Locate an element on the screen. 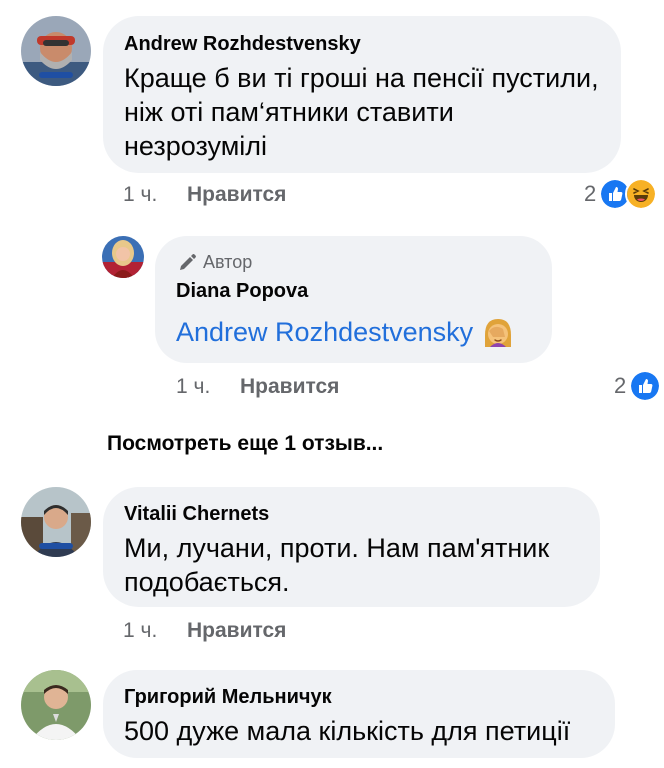 The width and height of the screenshot is (664, 768). pencil-icon is located at coordinates (188, 261).